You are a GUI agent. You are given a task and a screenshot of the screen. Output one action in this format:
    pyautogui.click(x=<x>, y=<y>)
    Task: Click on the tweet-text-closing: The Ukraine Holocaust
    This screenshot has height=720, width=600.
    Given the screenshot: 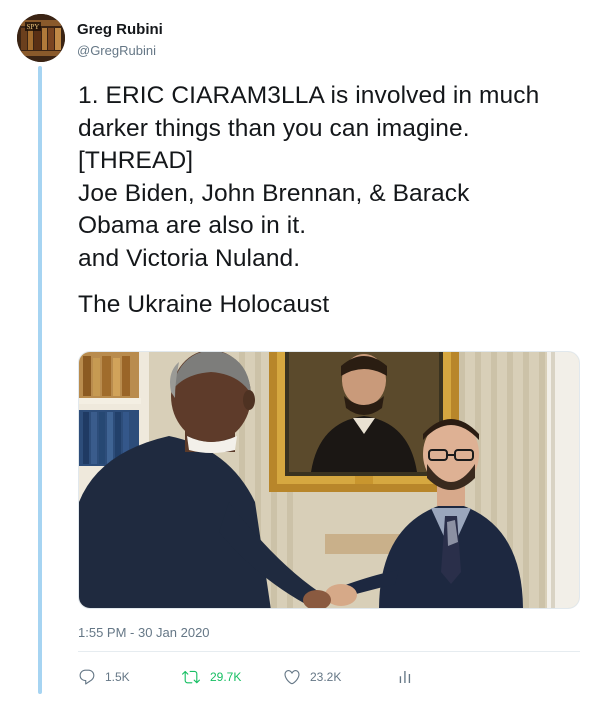 What is the action you would take?
    pyautogui.click(x=204, y=304)
    